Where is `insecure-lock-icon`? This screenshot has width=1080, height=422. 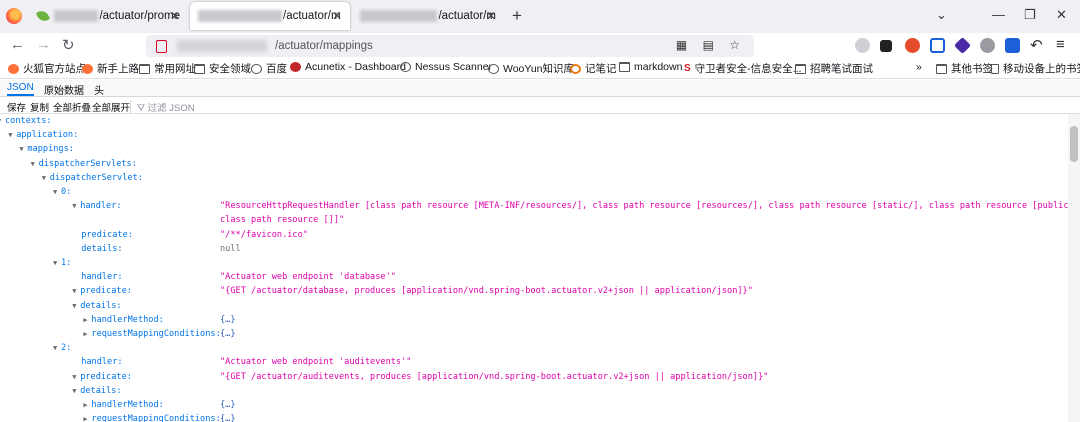 insecure-lock-icon is located at coordinates (161, 46).